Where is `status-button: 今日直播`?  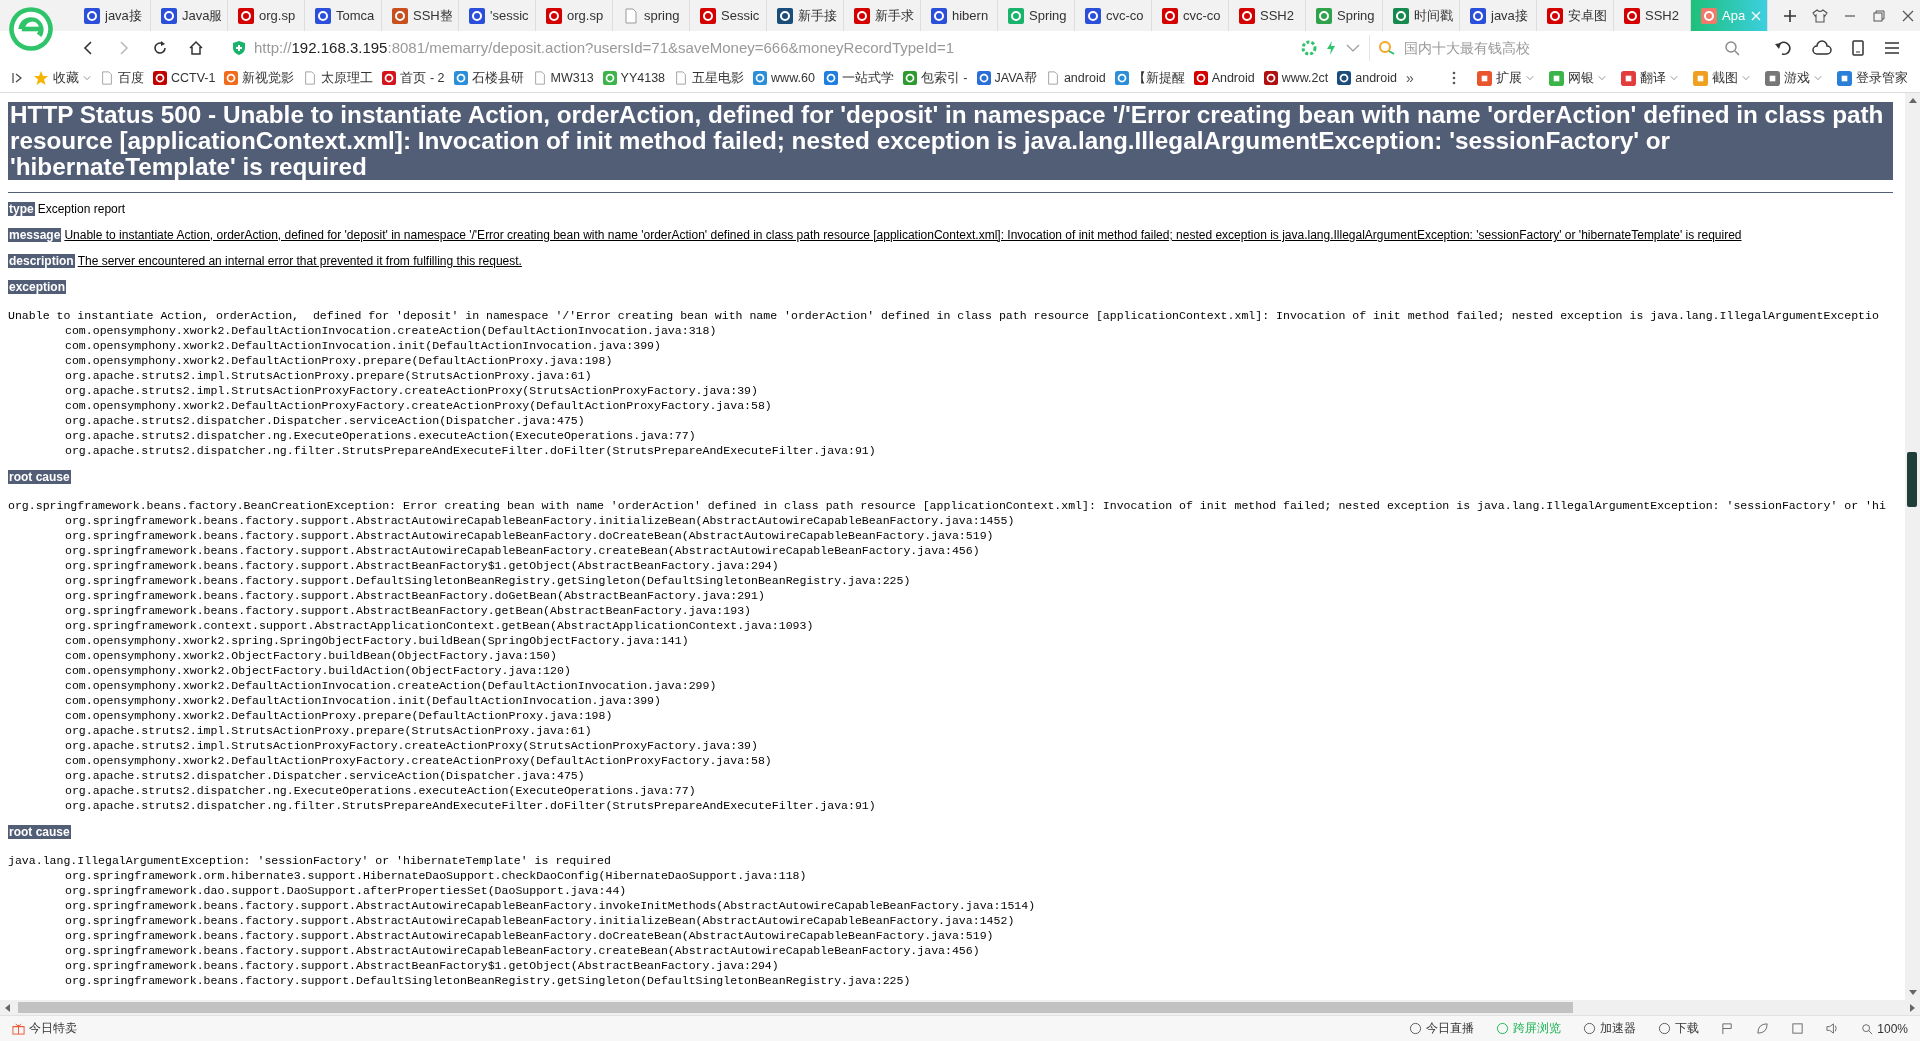 status-button: 今日直播 is located at coordinates (1442, 1028).